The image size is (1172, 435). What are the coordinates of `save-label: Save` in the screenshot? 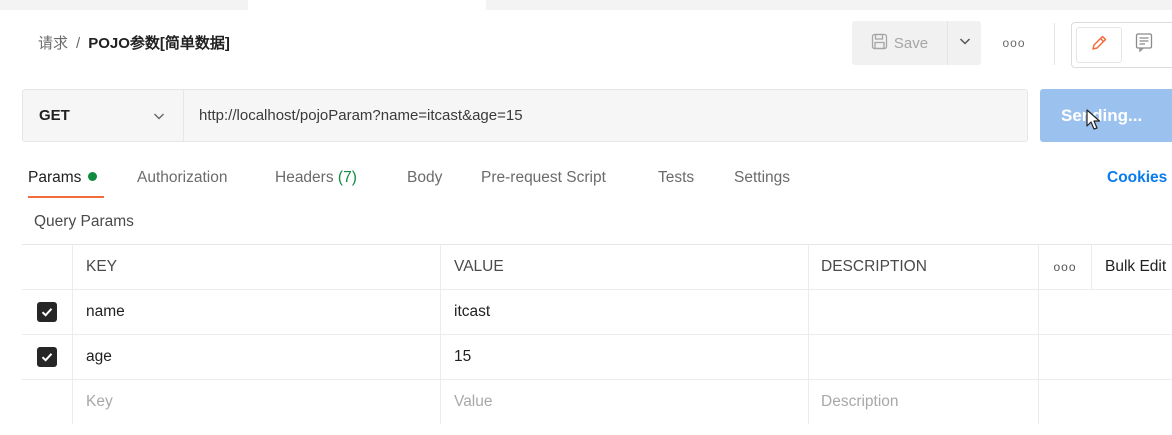 It's located at (911, 43).